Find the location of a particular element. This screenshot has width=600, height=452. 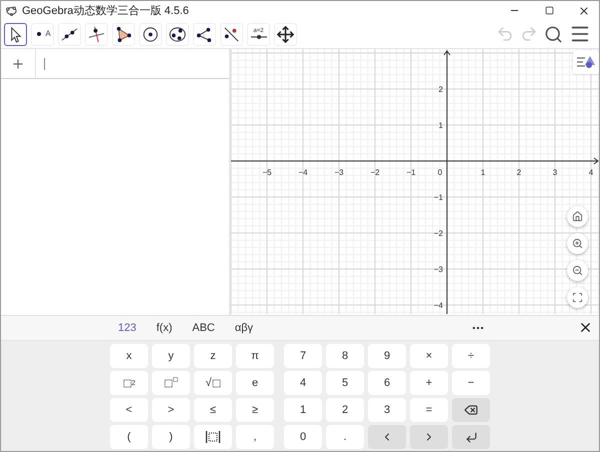

move-arrows-icon is located at coordinates (285, 34).